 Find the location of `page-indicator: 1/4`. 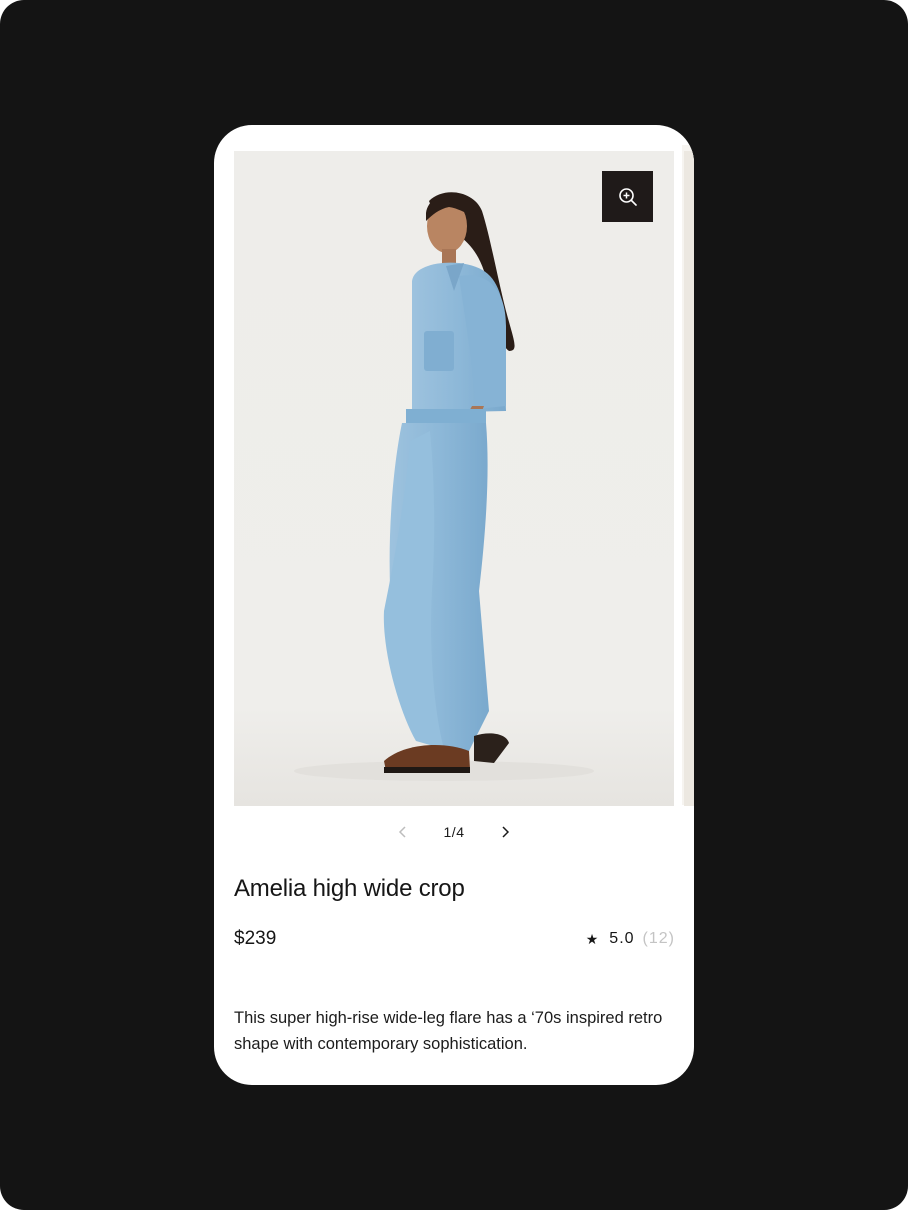

page-indicator: 1/4 is located at coordinates (454, 832).